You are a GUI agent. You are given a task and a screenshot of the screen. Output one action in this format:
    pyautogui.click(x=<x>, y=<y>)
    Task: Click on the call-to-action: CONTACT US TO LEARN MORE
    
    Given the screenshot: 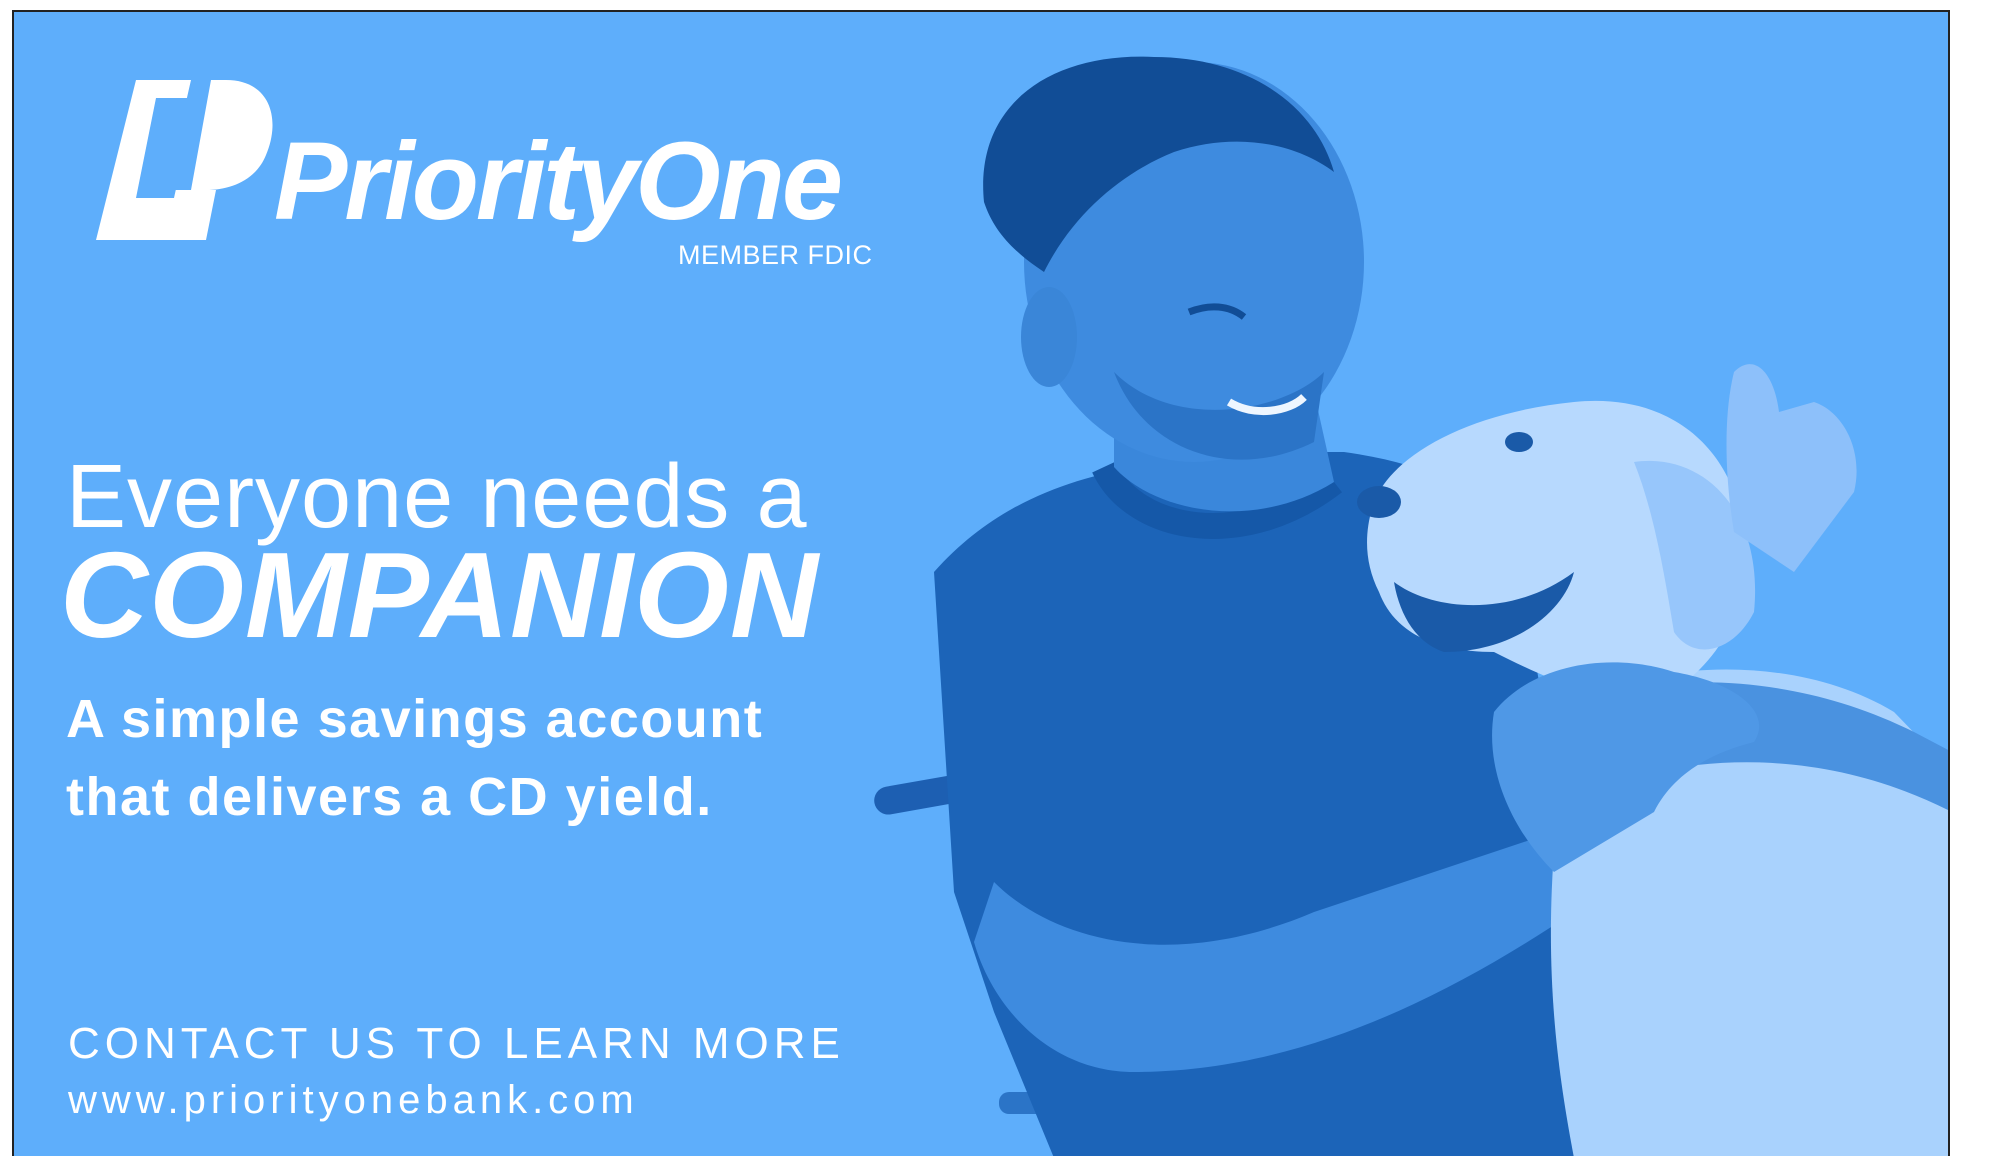 What is the action you would take?
    pyautogui.click(x=456, y=1043)
    